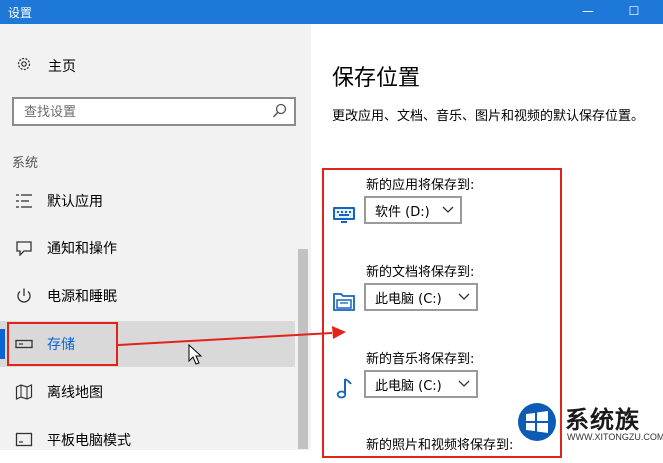 The image size is (663, 463). Describe the element at coordinates (24, 201) in the screenshot. I see `default-apps-icon` at that location.